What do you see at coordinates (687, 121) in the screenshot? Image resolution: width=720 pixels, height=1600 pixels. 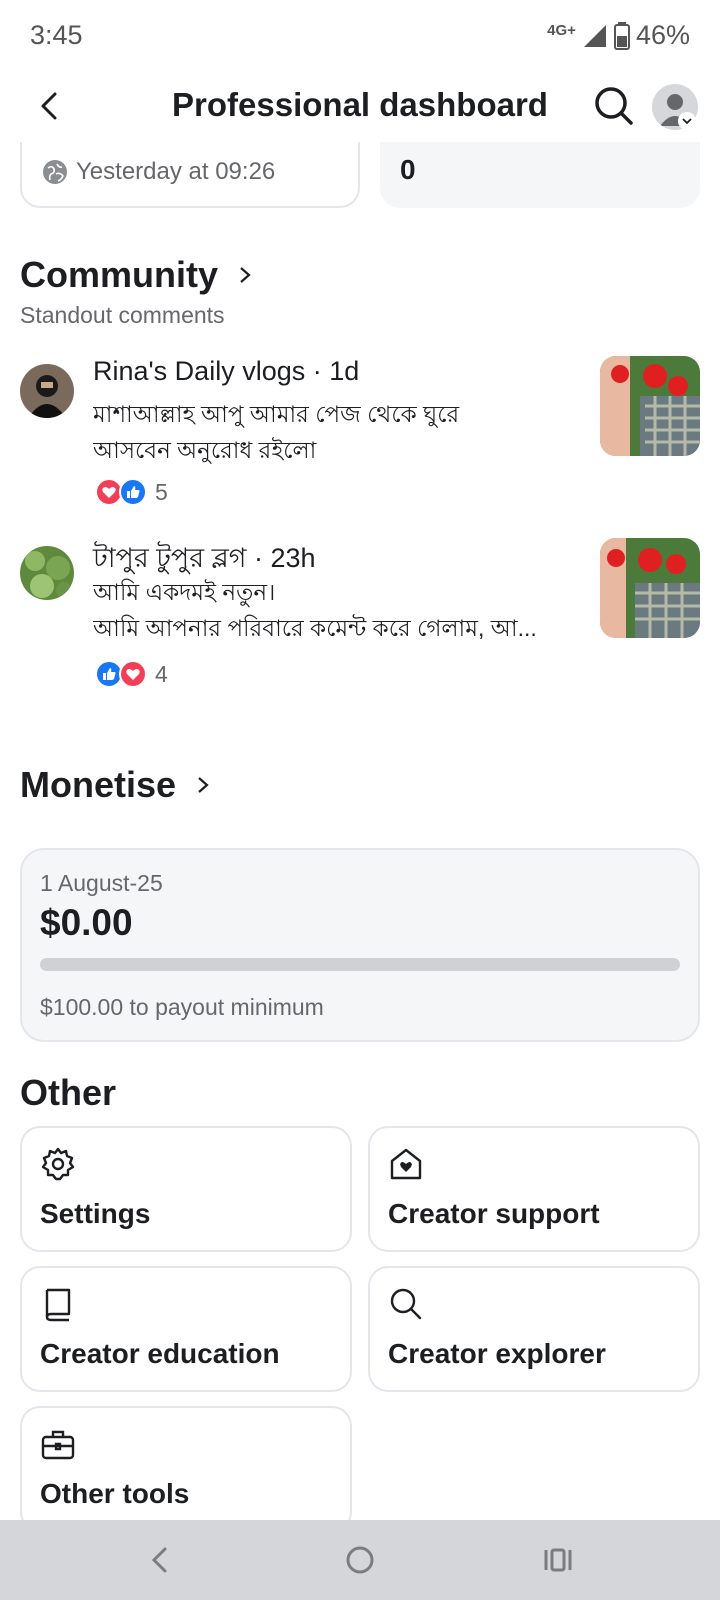 I see `chevron-down-icon` at bounding box center [687, 121].